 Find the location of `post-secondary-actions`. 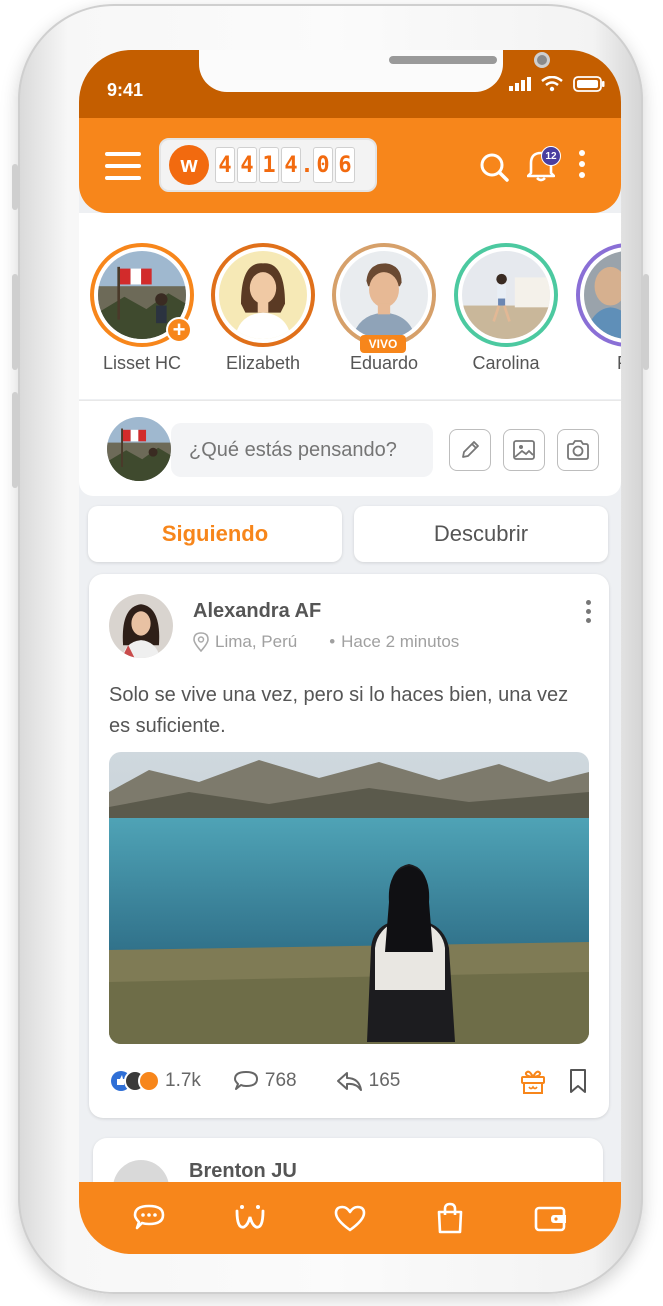

post-secondary-actions is located at coordinates (554, 1081).